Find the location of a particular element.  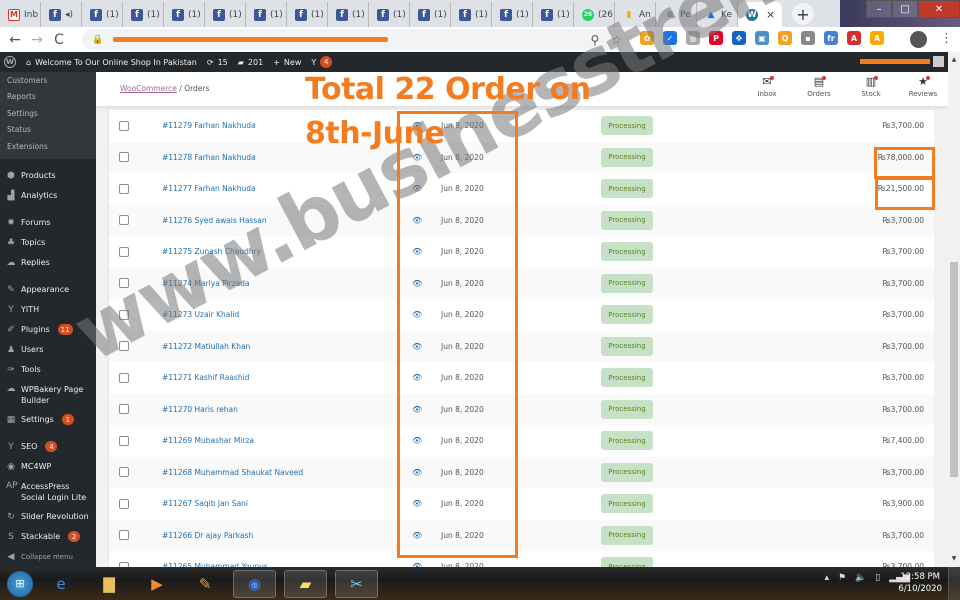

maximize-button: □ is located at coordinates (905, 9).